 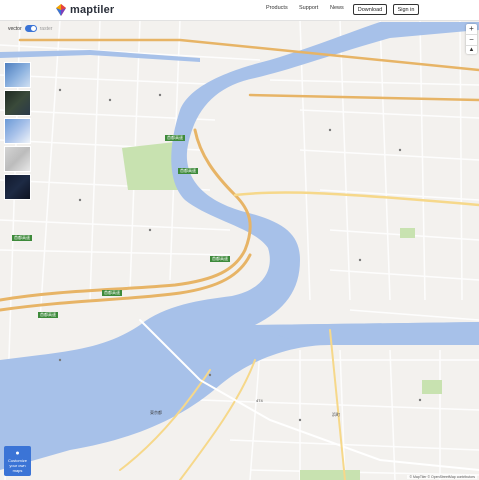 I want to click on nav-support: Support, so click(x=308, y=8).